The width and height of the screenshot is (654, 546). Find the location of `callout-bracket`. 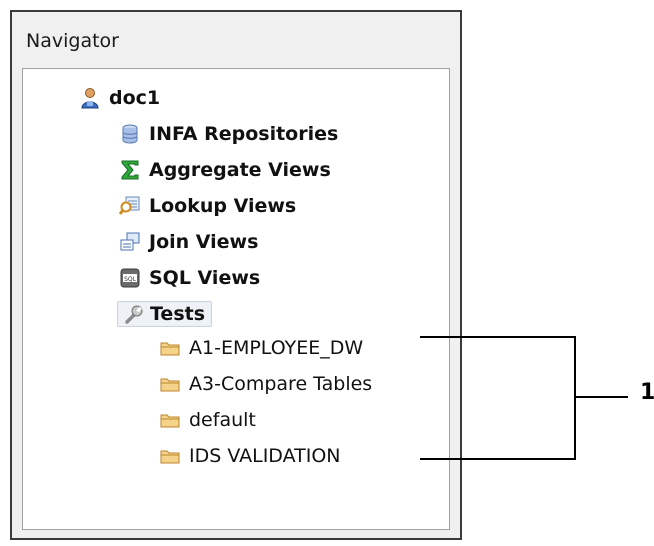

callout-bracket is located at coordinates (524, 398).